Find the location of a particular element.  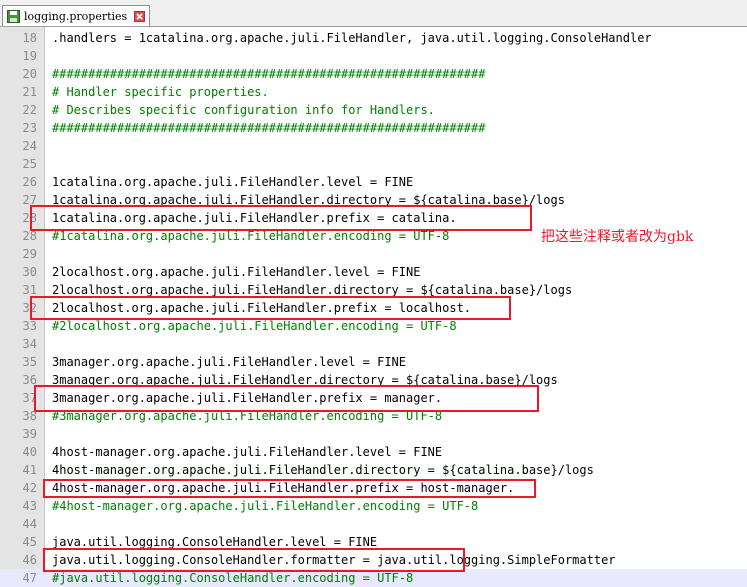

line-number: 47 is located at coordinates (29, 578).